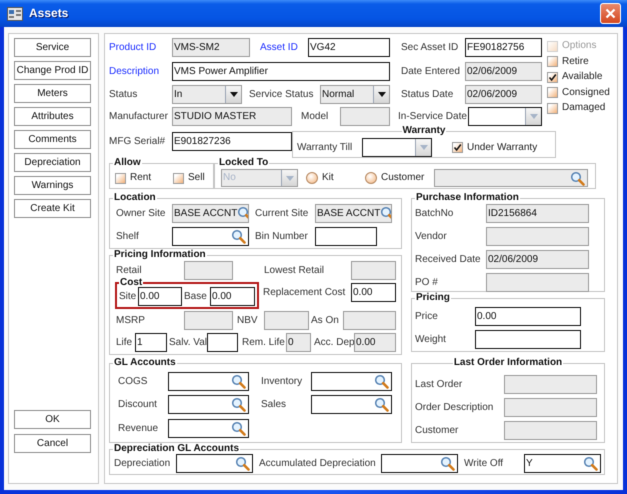 This screenshot has height=494, width=627. Describe the element at coordinates (304, 292) in the screenshot. I see `field-label: Replacement Cost` at that location.